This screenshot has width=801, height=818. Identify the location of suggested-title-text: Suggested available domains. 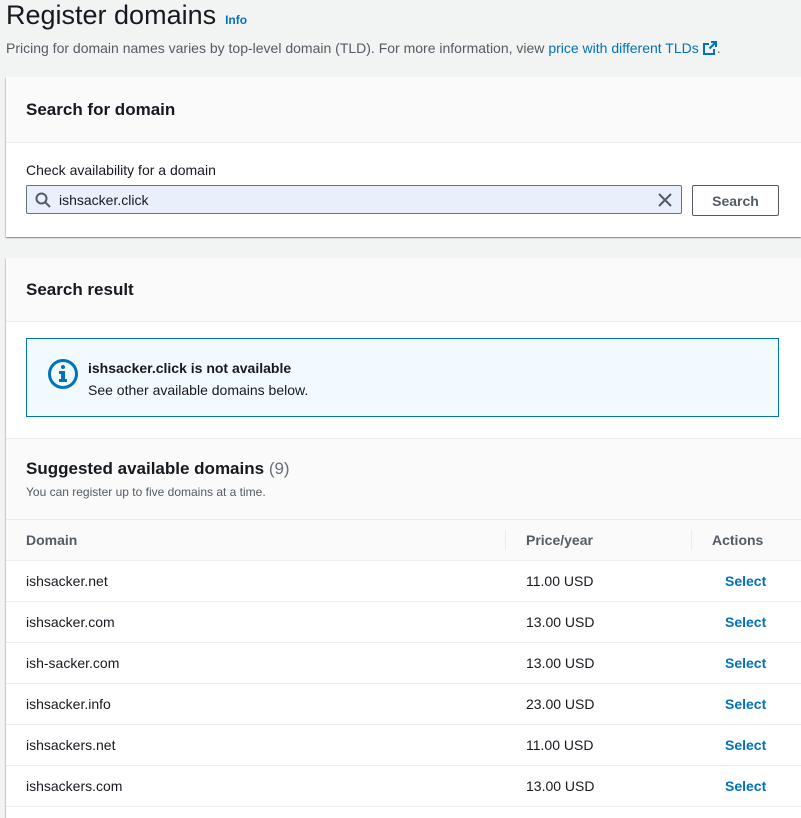
(145, 468).